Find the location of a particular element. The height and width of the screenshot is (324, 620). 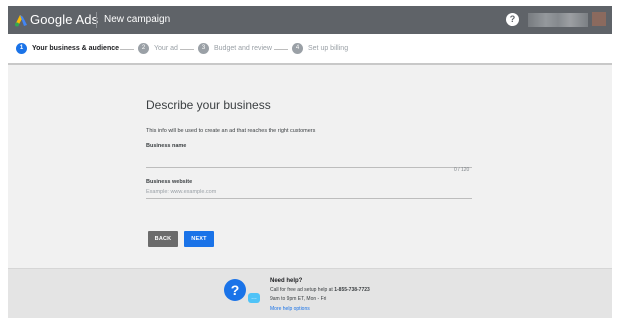

step-number-badge: 1 is located at coordinates (21, 48).